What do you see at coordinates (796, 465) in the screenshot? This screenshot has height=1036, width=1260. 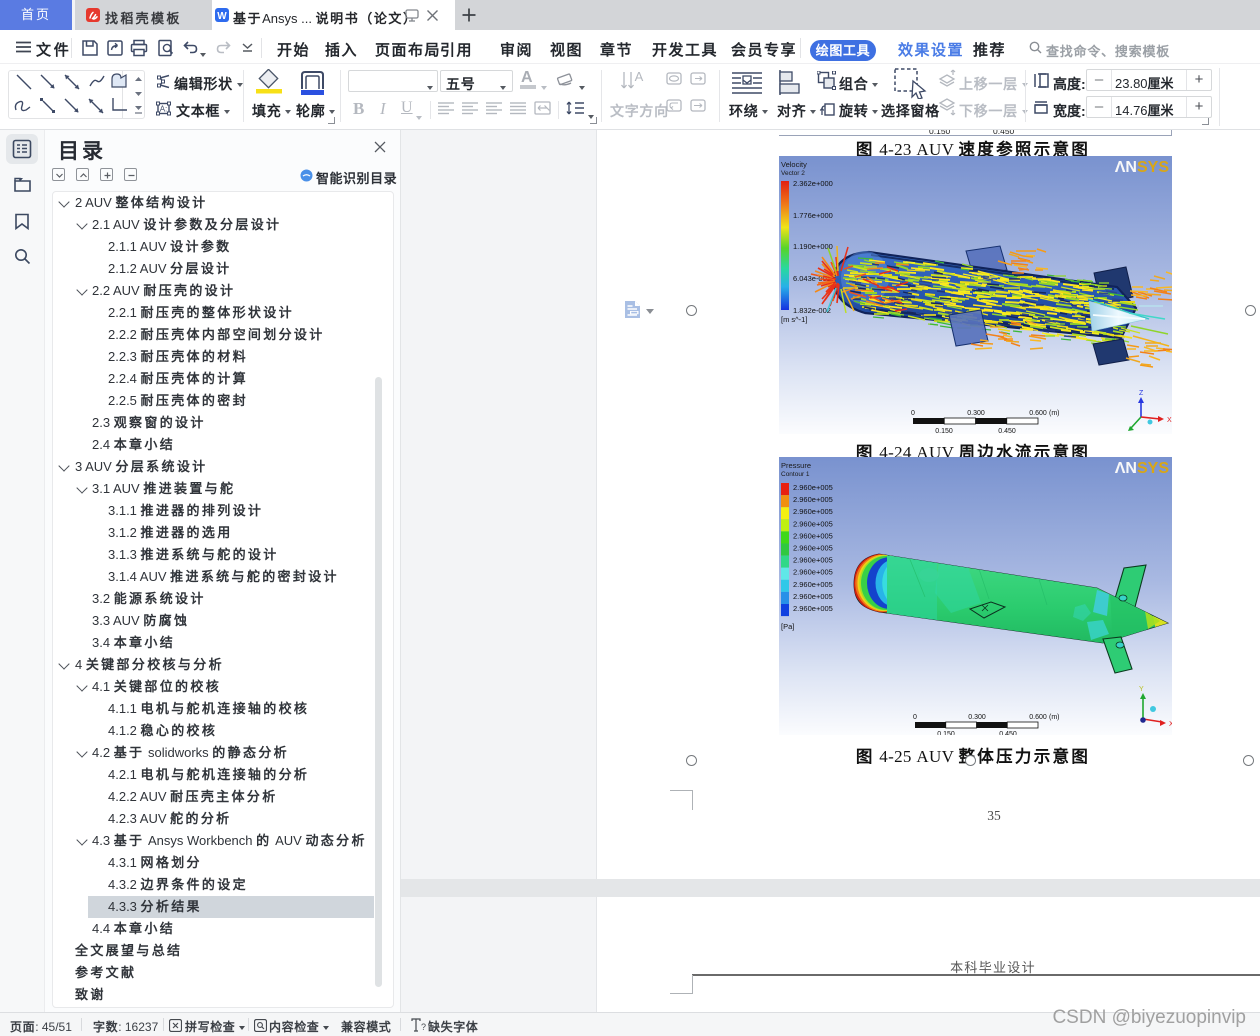 I see `svg-text: Pressure` at bounding box center [796, 465].